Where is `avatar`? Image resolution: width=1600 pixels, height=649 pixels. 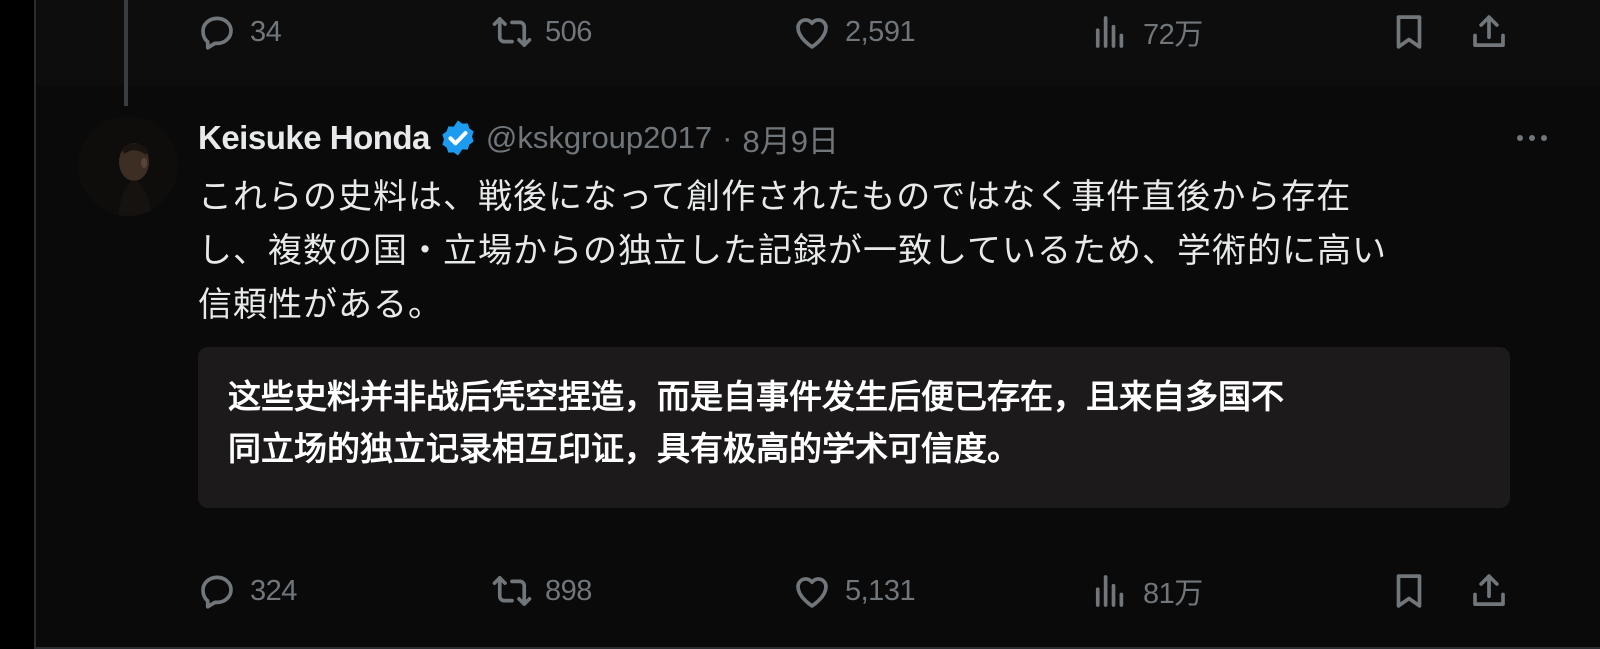
avatar is located at coordinates (128, 166).